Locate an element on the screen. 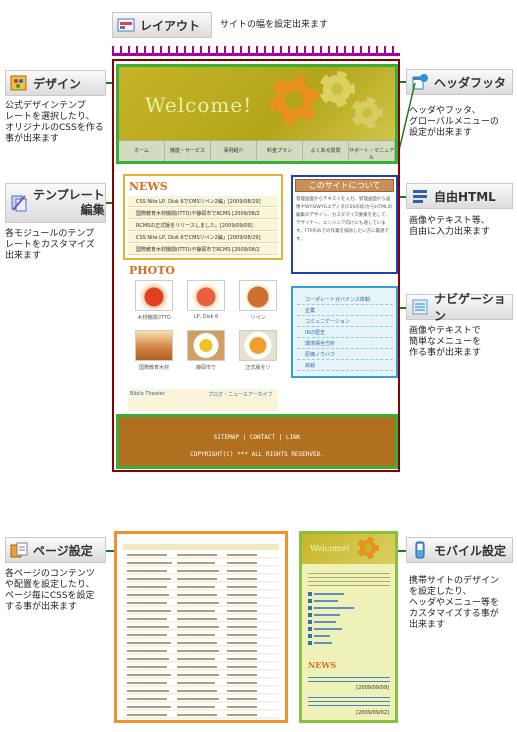 This screenshot has width=517, height=732. photo-caption: リペン is located at coordinates (258, 318).